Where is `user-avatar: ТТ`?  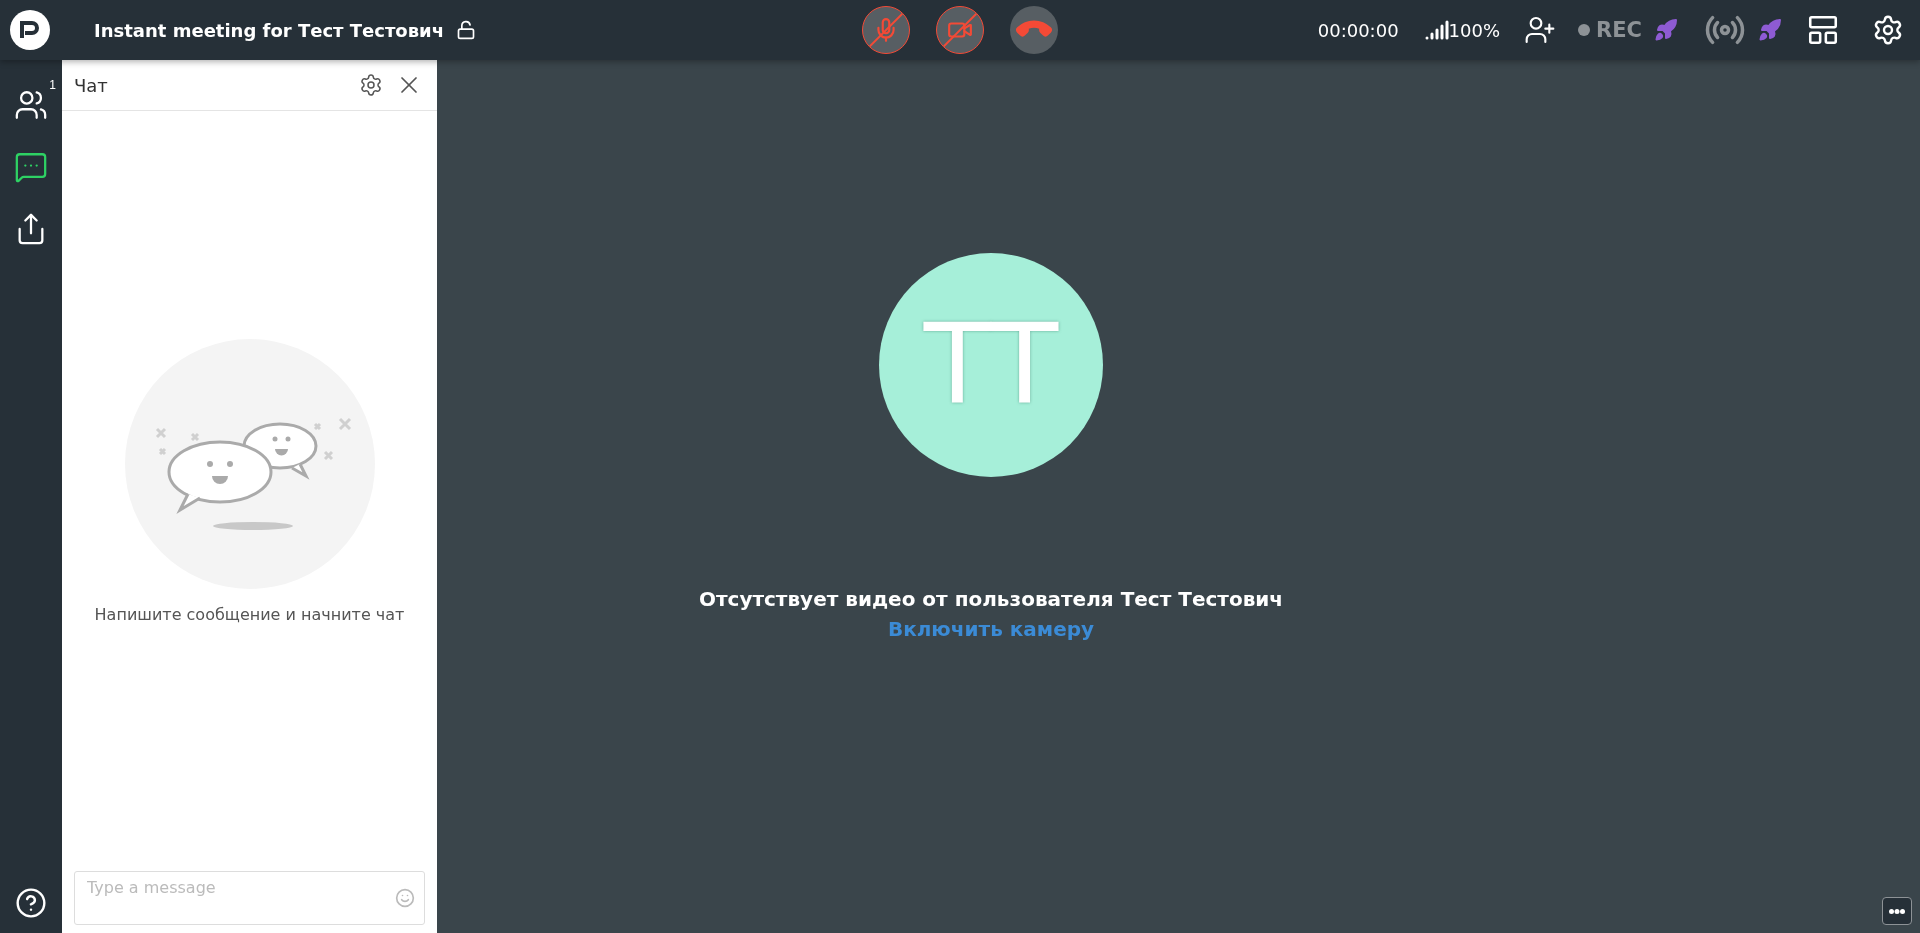
user-avatar: ТТ is located at coordinates (991, 365).